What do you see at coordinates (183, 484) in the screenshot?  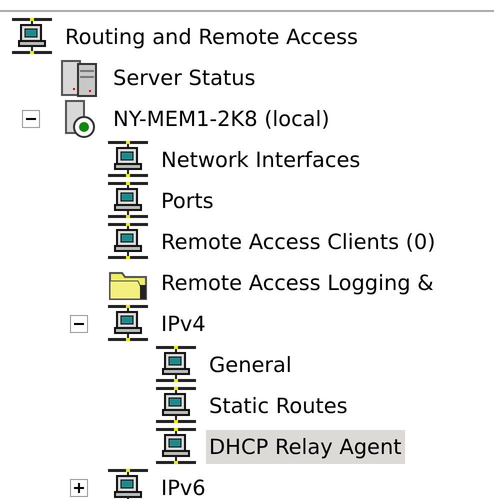 I see `tree-item: IPv6` at bounding box center [183, 484].